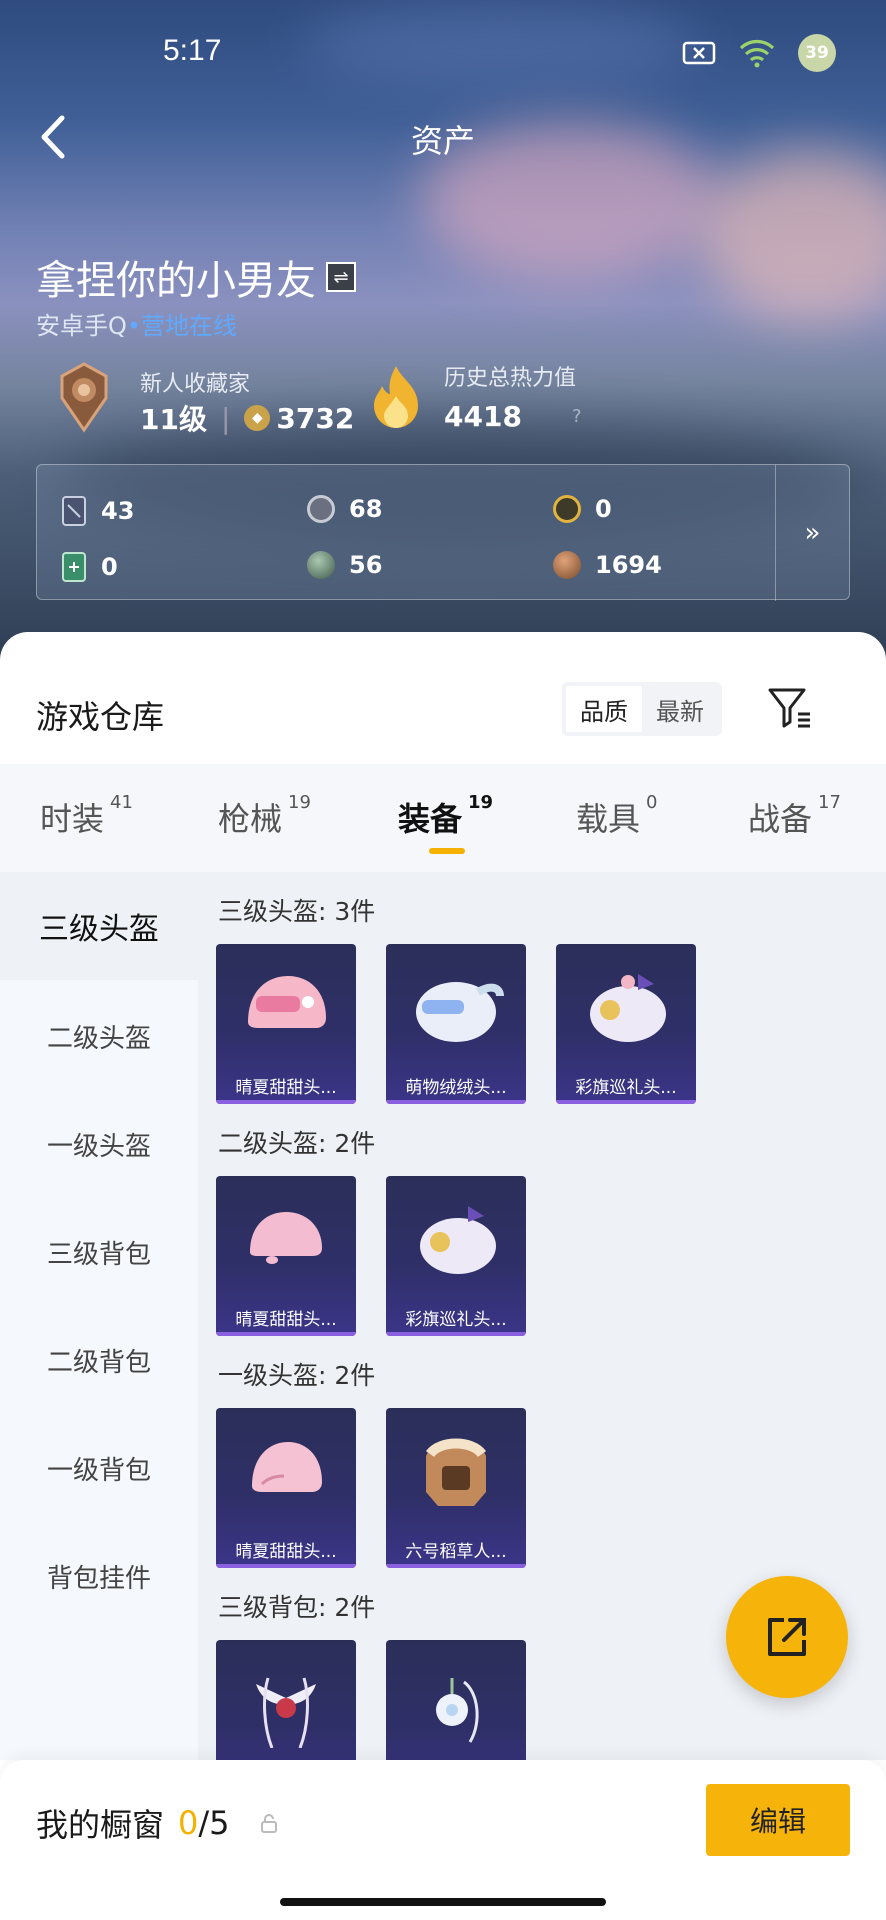 This screenshot has height=1920, width=886. I want to click on resource-item: 68, so click(344, 509).